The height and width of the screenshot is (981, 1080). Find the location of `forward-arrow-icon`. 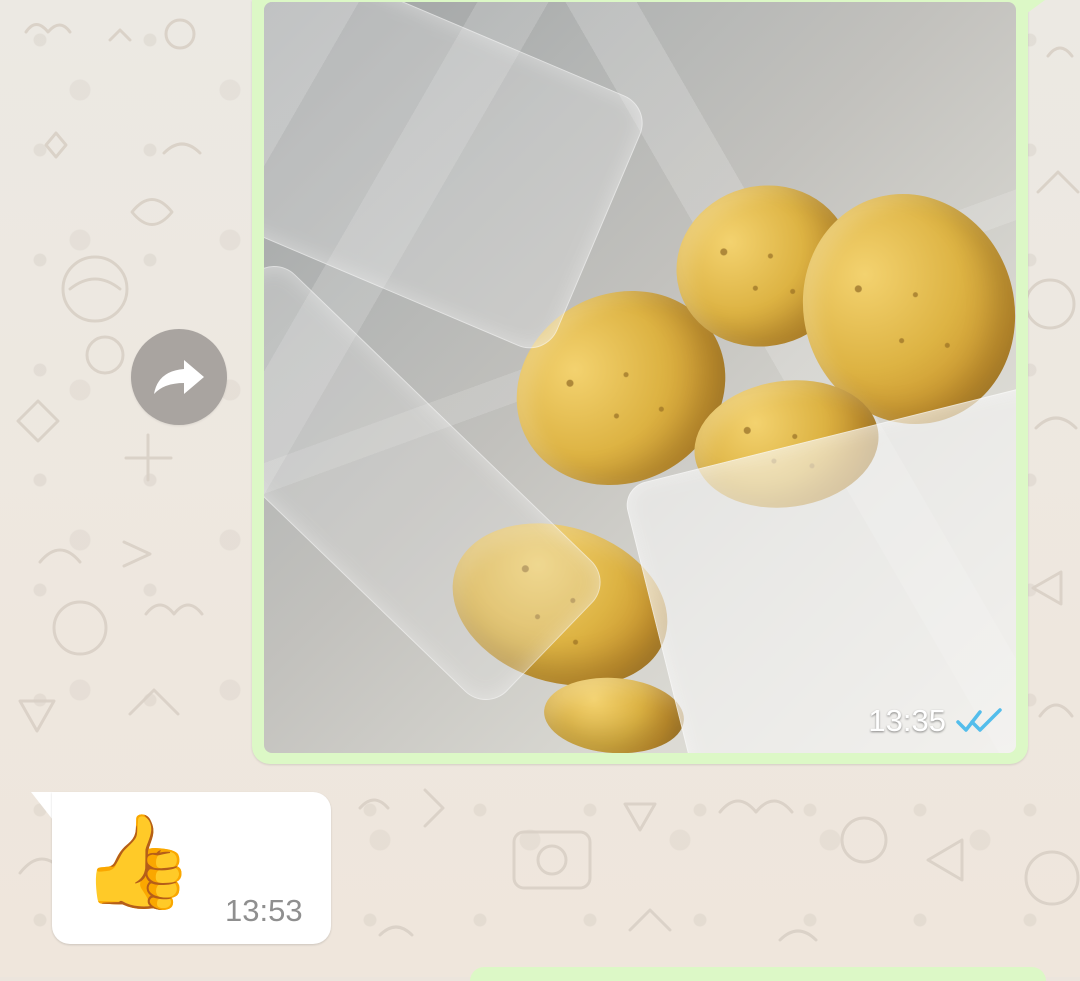

forward-arrow-icon is located at coordinates (179, 377).